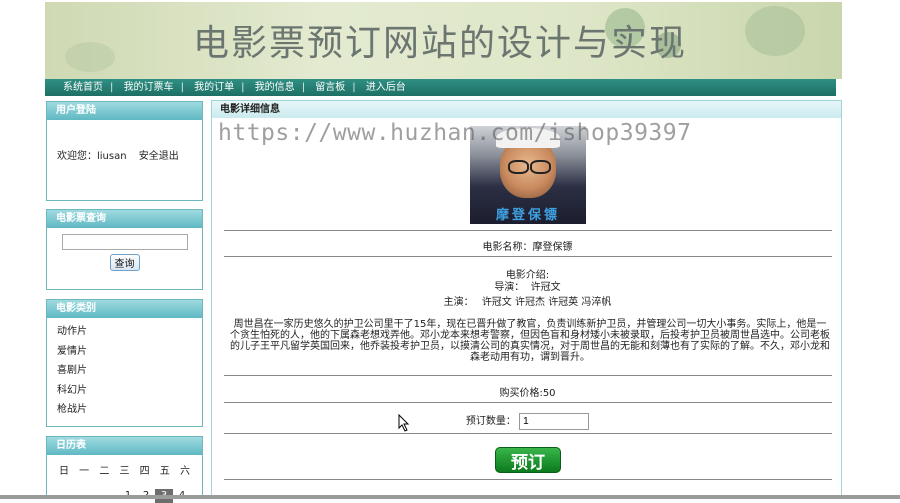  What do you see at coordinates (84, 471) in the screenshot?
I see `weekday: 一` at bounding box center [84, 471].